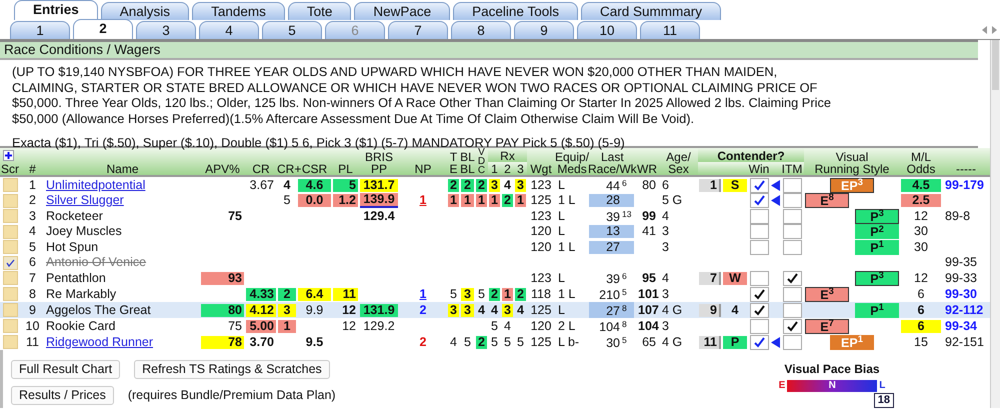  What do you see at coordinates (62, 396) in the screenshot?
I see `button: Results / Prices` at bounding box center [62, 396].